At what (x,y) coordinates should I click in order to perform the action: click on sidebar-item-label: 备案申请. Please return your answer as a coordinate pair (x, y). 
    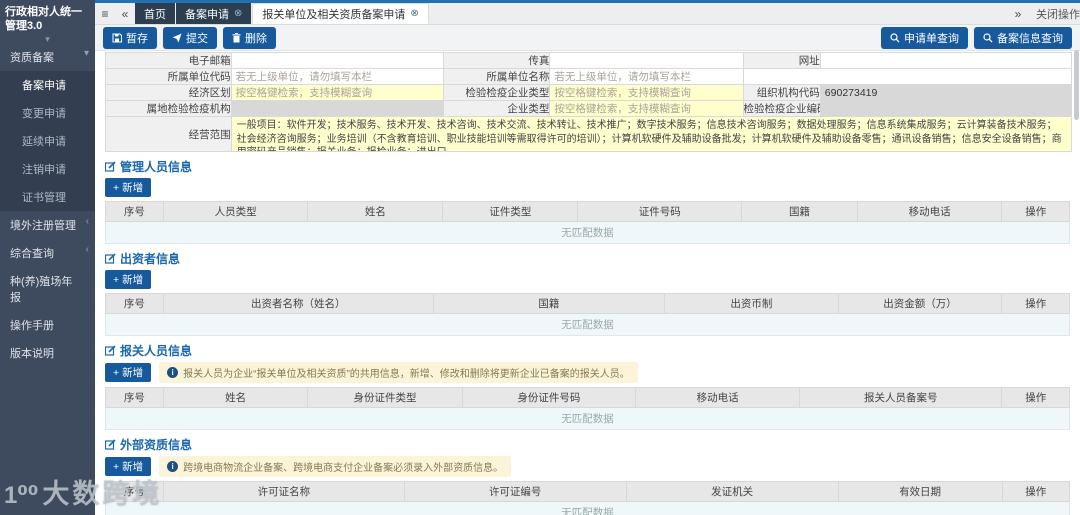
    Looking at the image, I should click on (44, 85).